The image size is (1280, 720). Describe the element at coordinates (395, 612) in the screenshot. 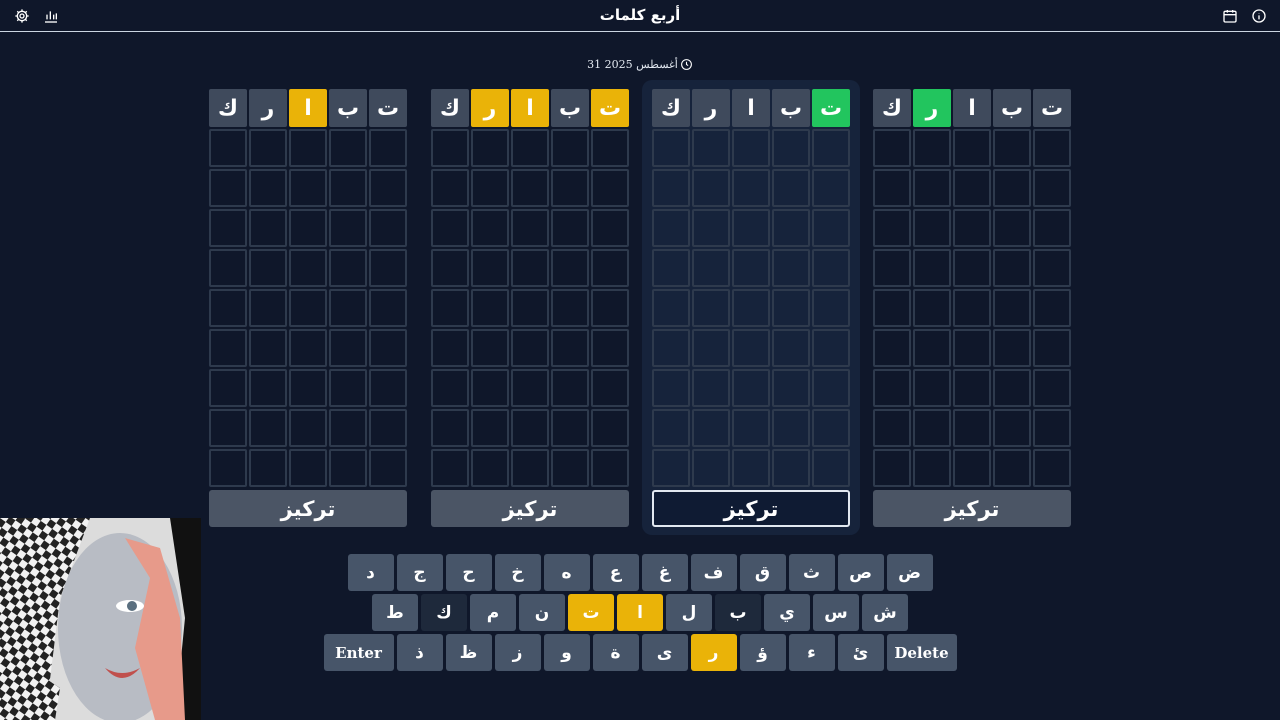

I see `letter-key: ط` at that location.